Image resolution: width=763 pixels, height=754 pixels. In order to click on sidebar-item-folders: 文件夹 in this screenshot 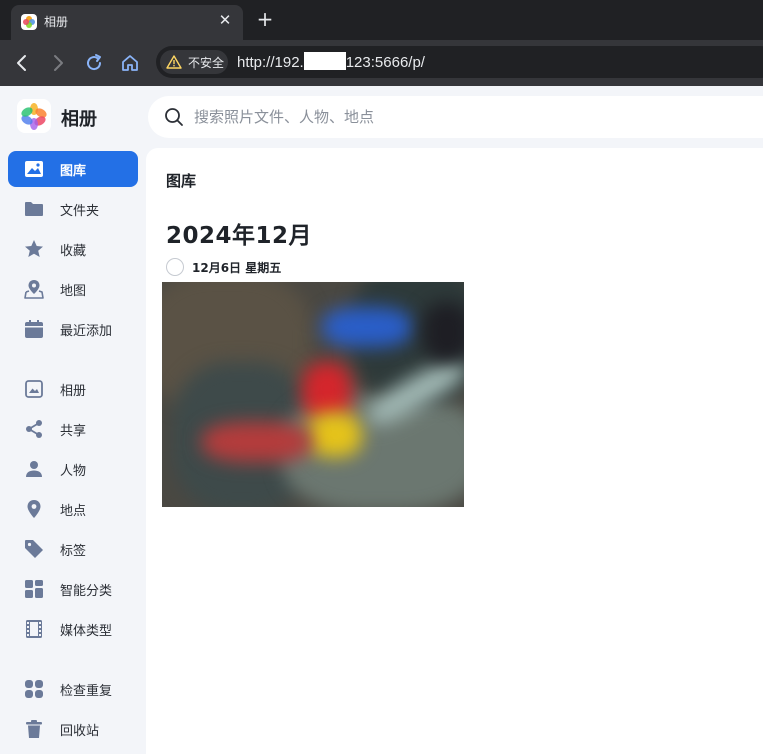, I will do `click(73, 209)`.